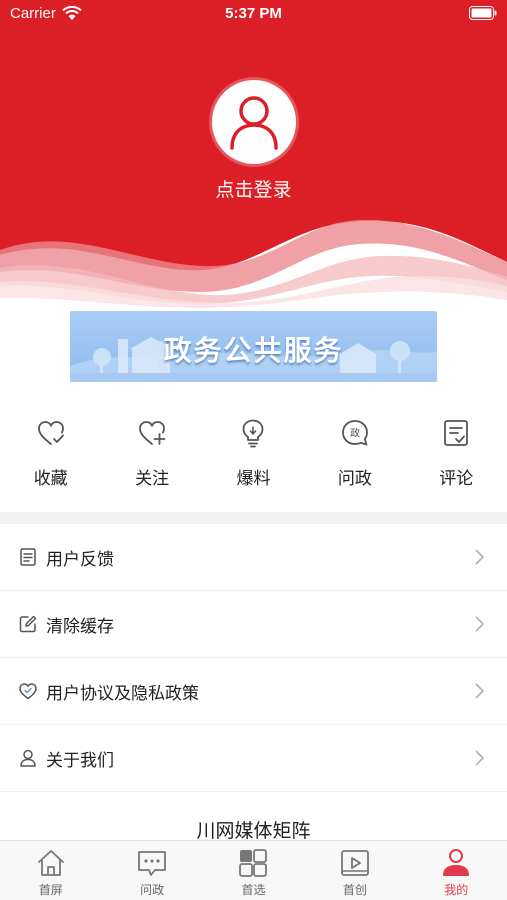  I want to click on tab-create: 首创, so click(354, 870).